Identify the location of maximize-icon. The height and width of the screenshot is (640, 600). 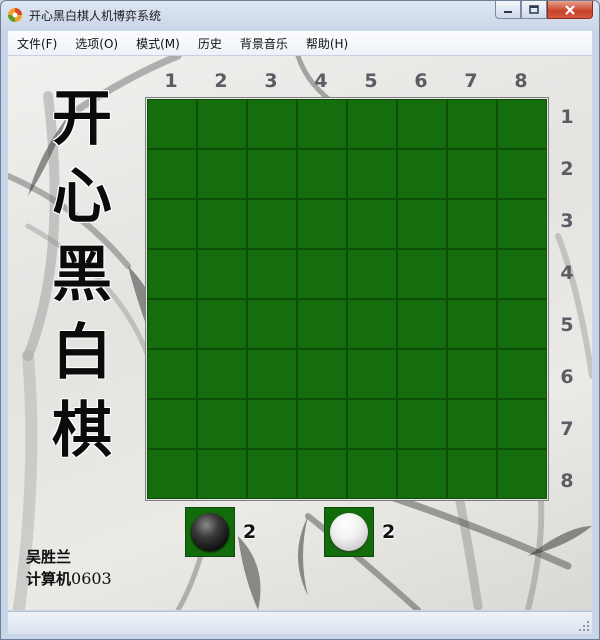
(534, 9).